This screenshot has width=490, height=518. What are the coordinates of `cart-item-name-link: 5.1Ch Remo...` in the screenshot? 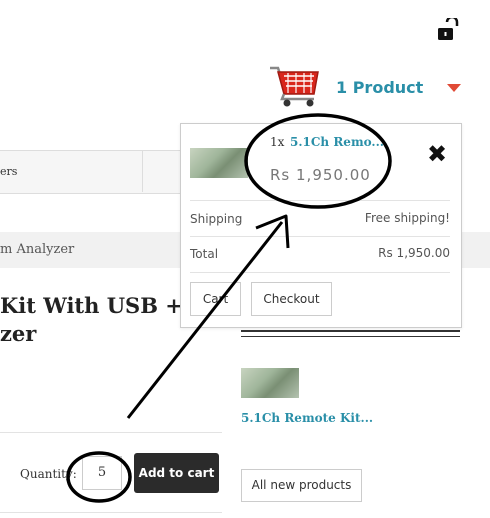 It's located at (337, 142).